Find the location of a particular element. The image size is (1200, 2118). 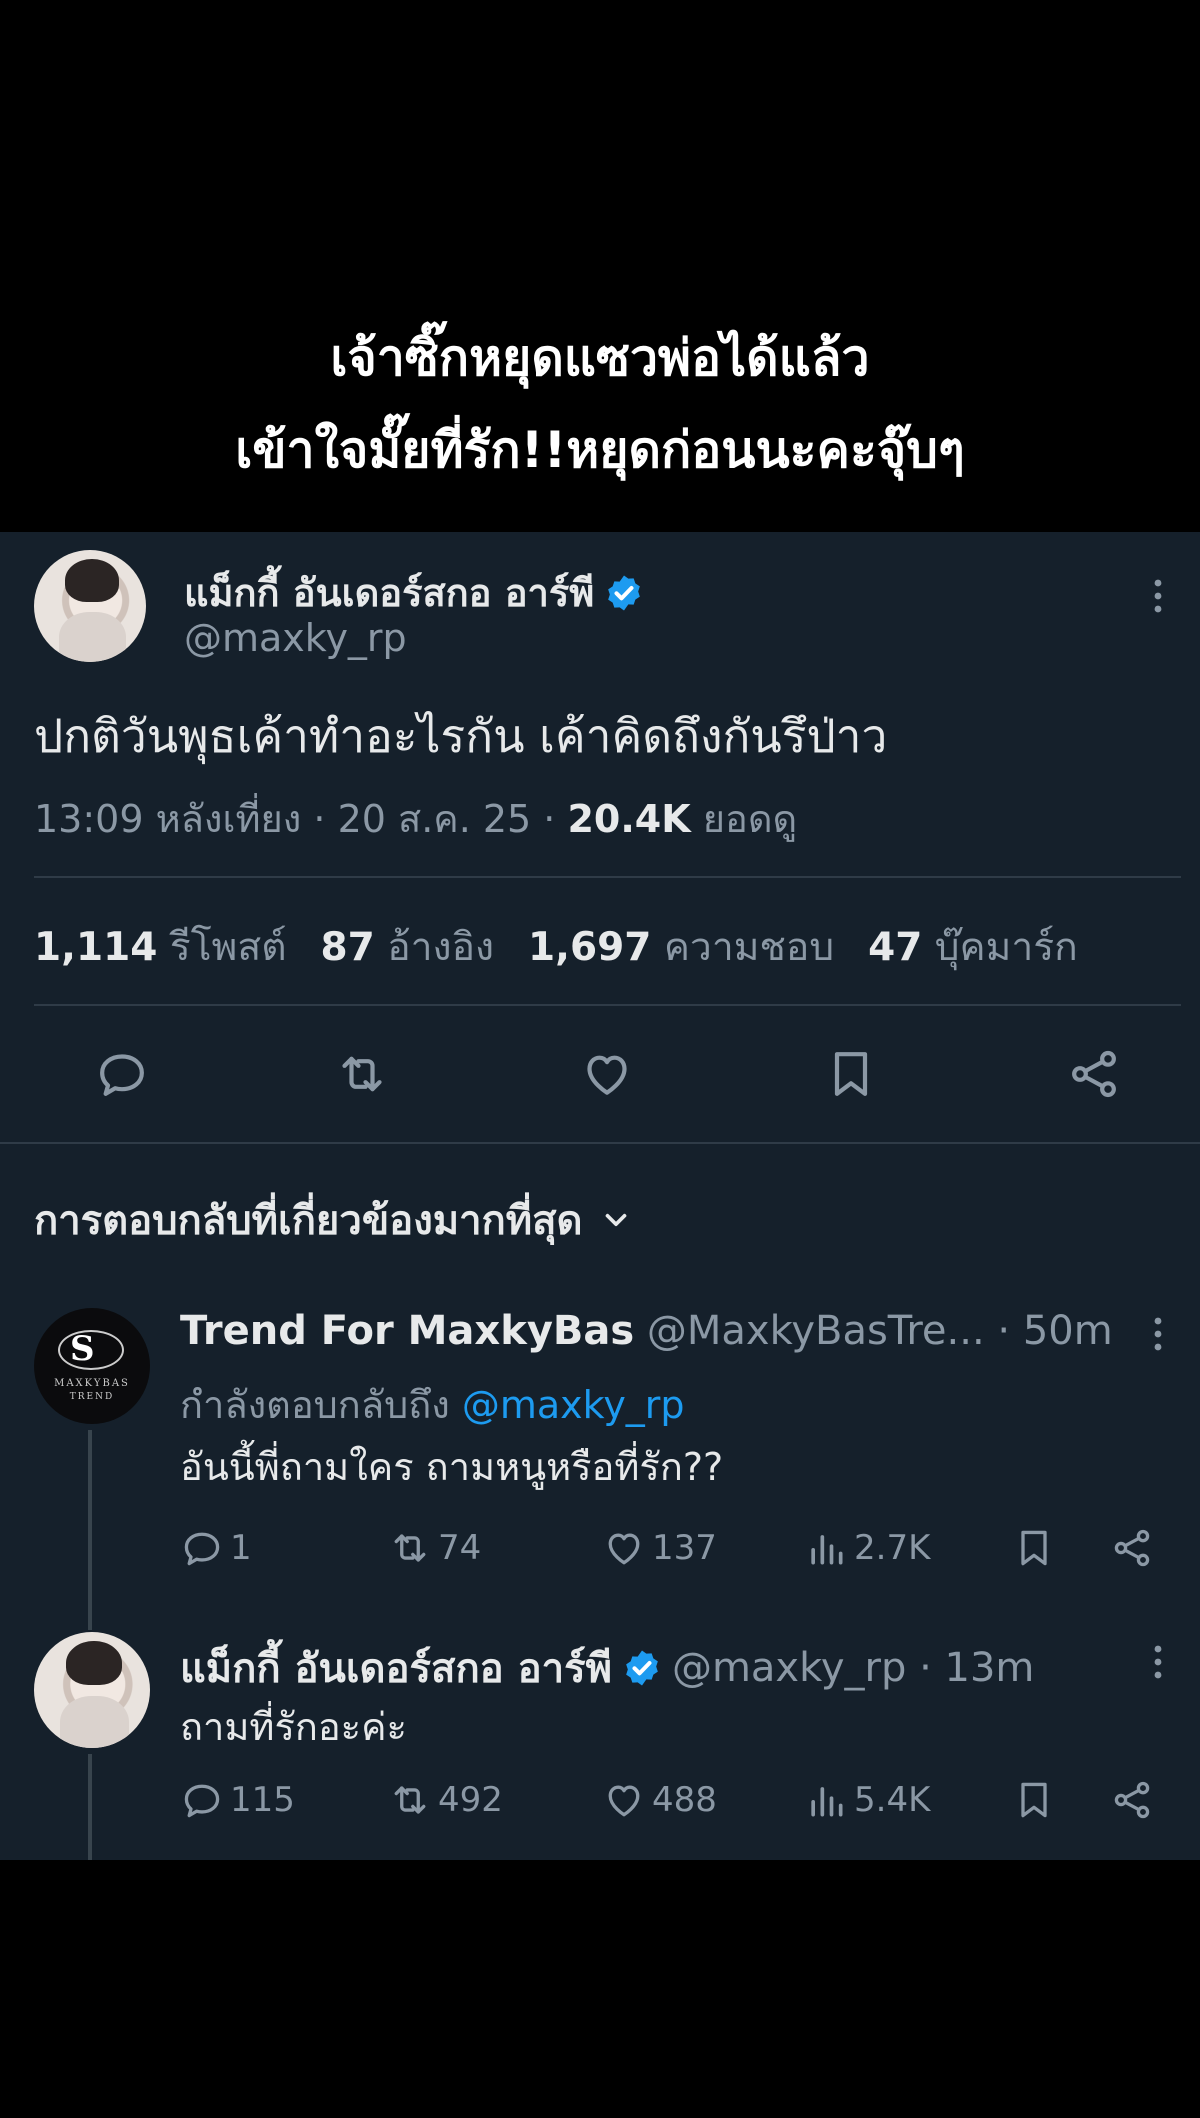

reply-text: ถามที่รักอะค่ะ is located at coordinates (293, 1727).